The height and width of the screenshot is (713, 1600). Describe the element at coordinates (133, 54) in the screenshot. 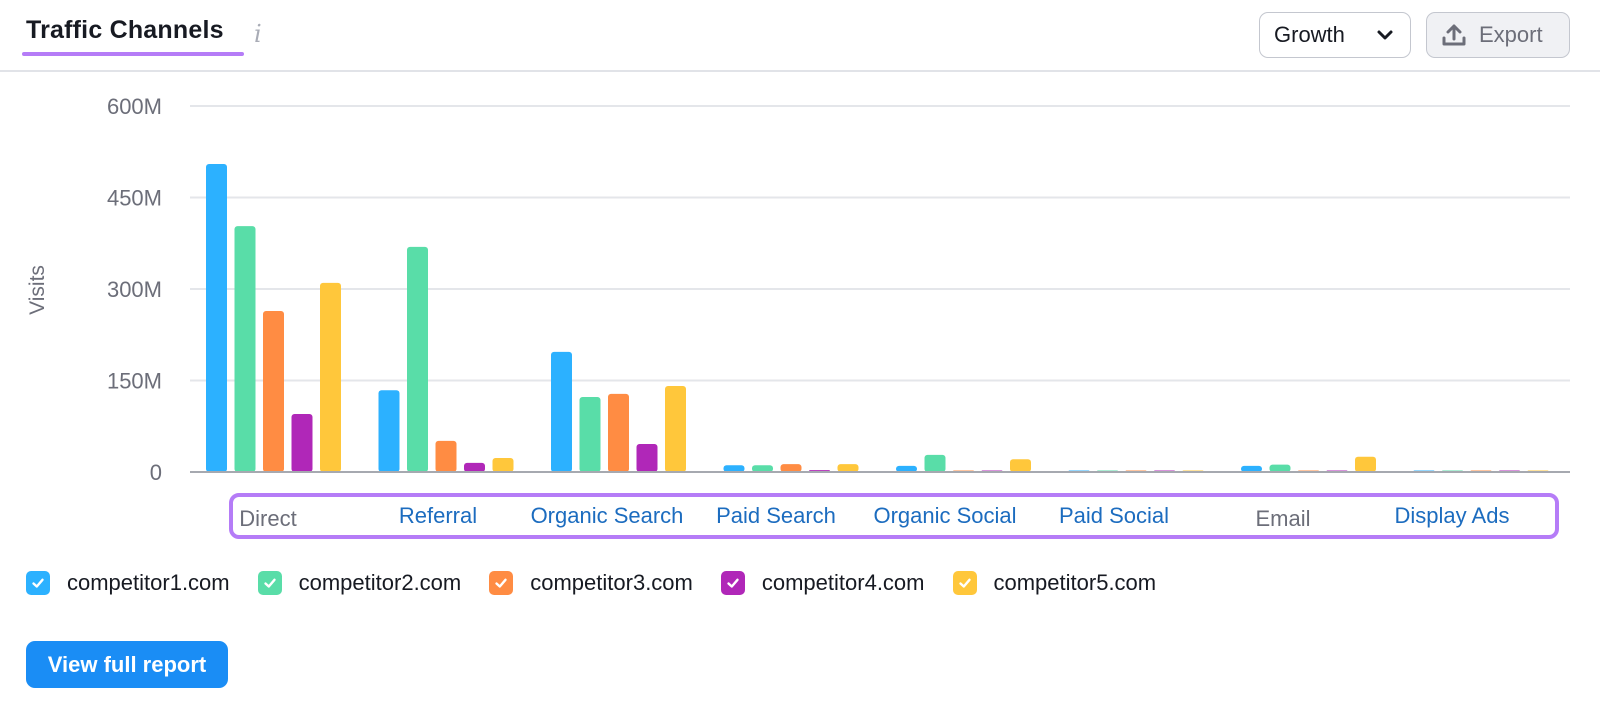

I see `title-highlight-underline` at that location.